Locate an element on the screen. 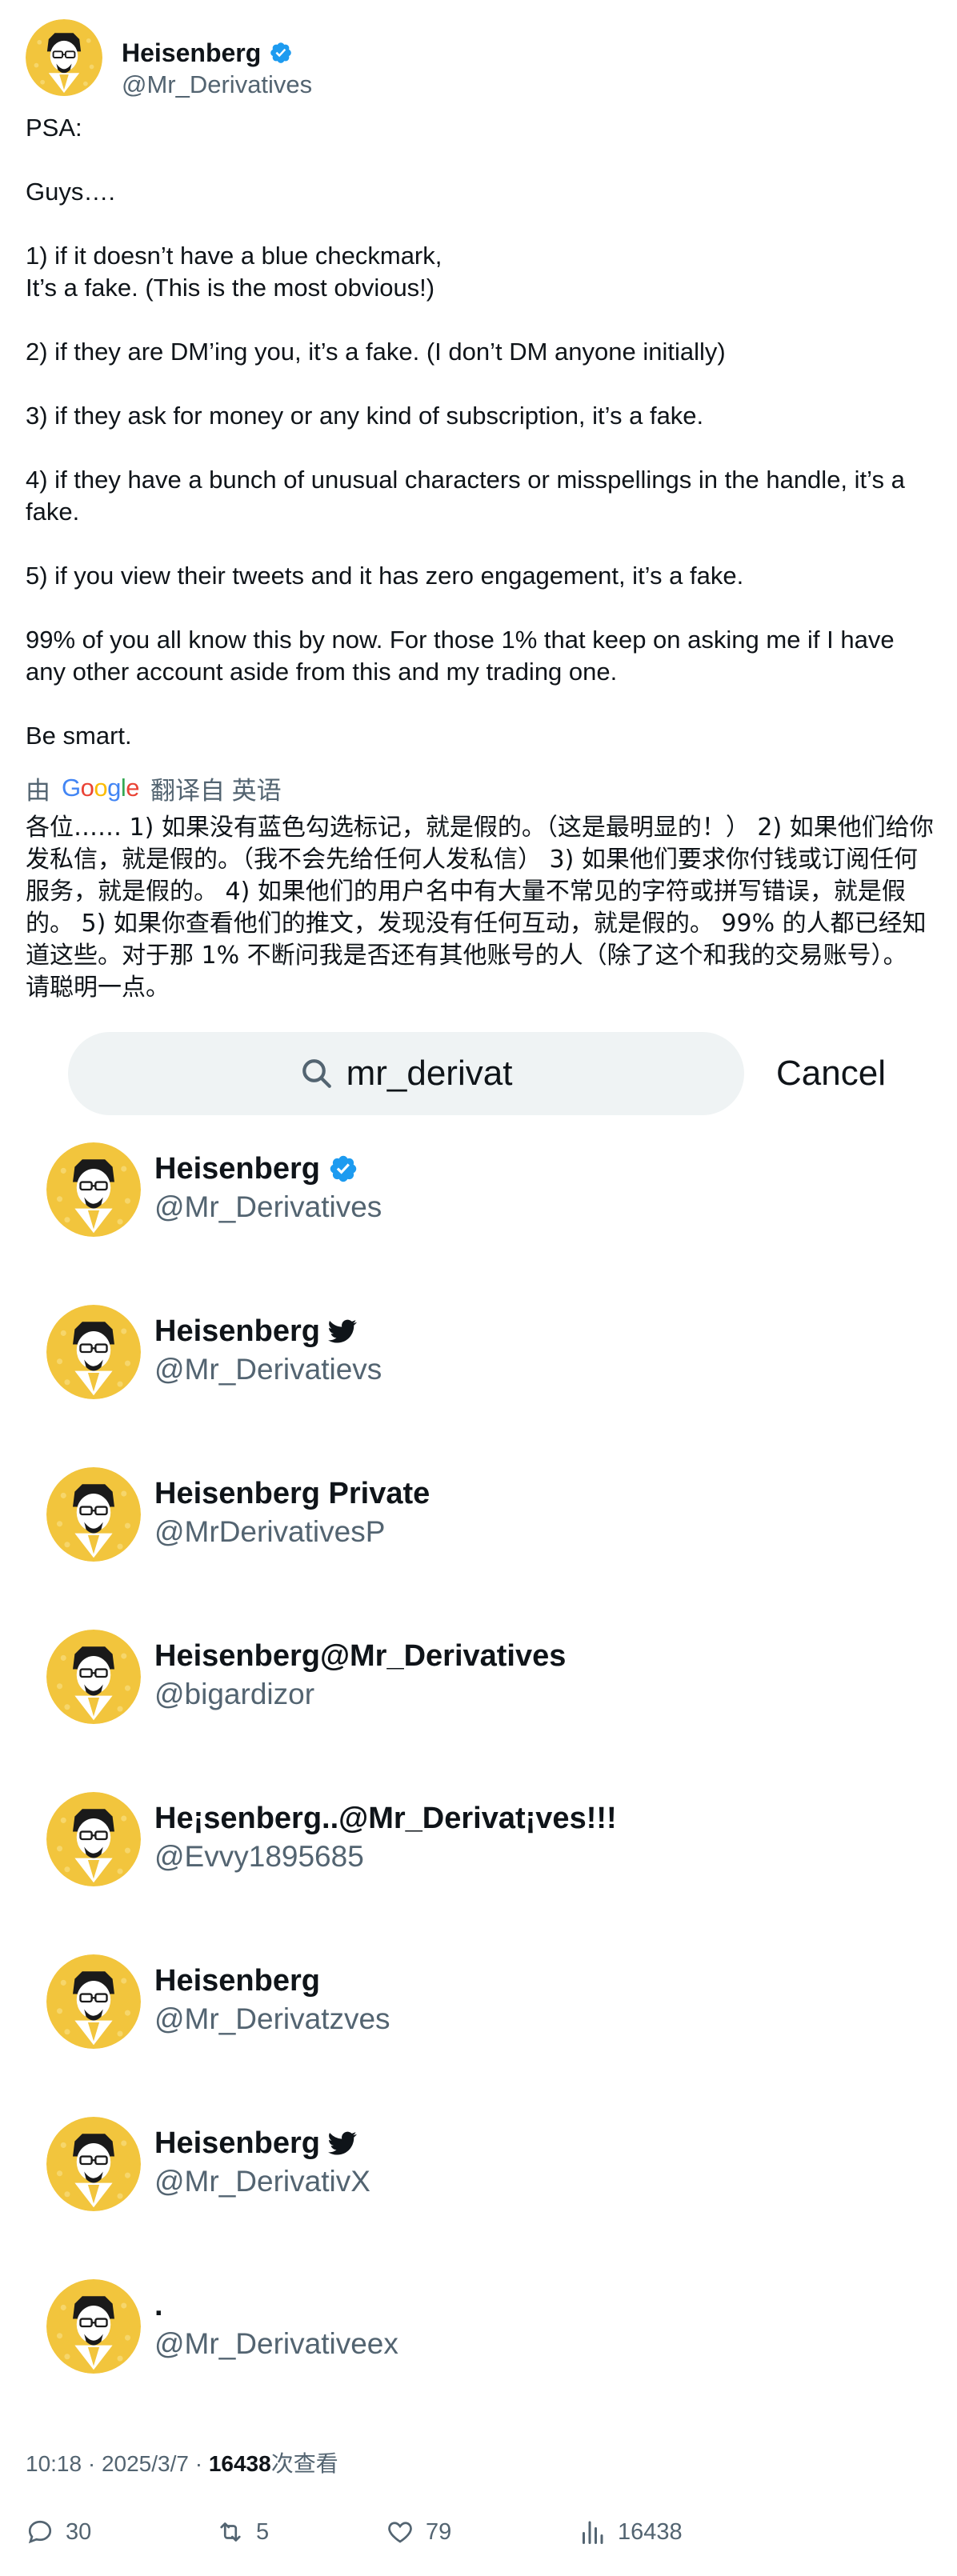 The image size is (957, 2576). tweet-line: Guys…. is located at coordinates (70, 192).